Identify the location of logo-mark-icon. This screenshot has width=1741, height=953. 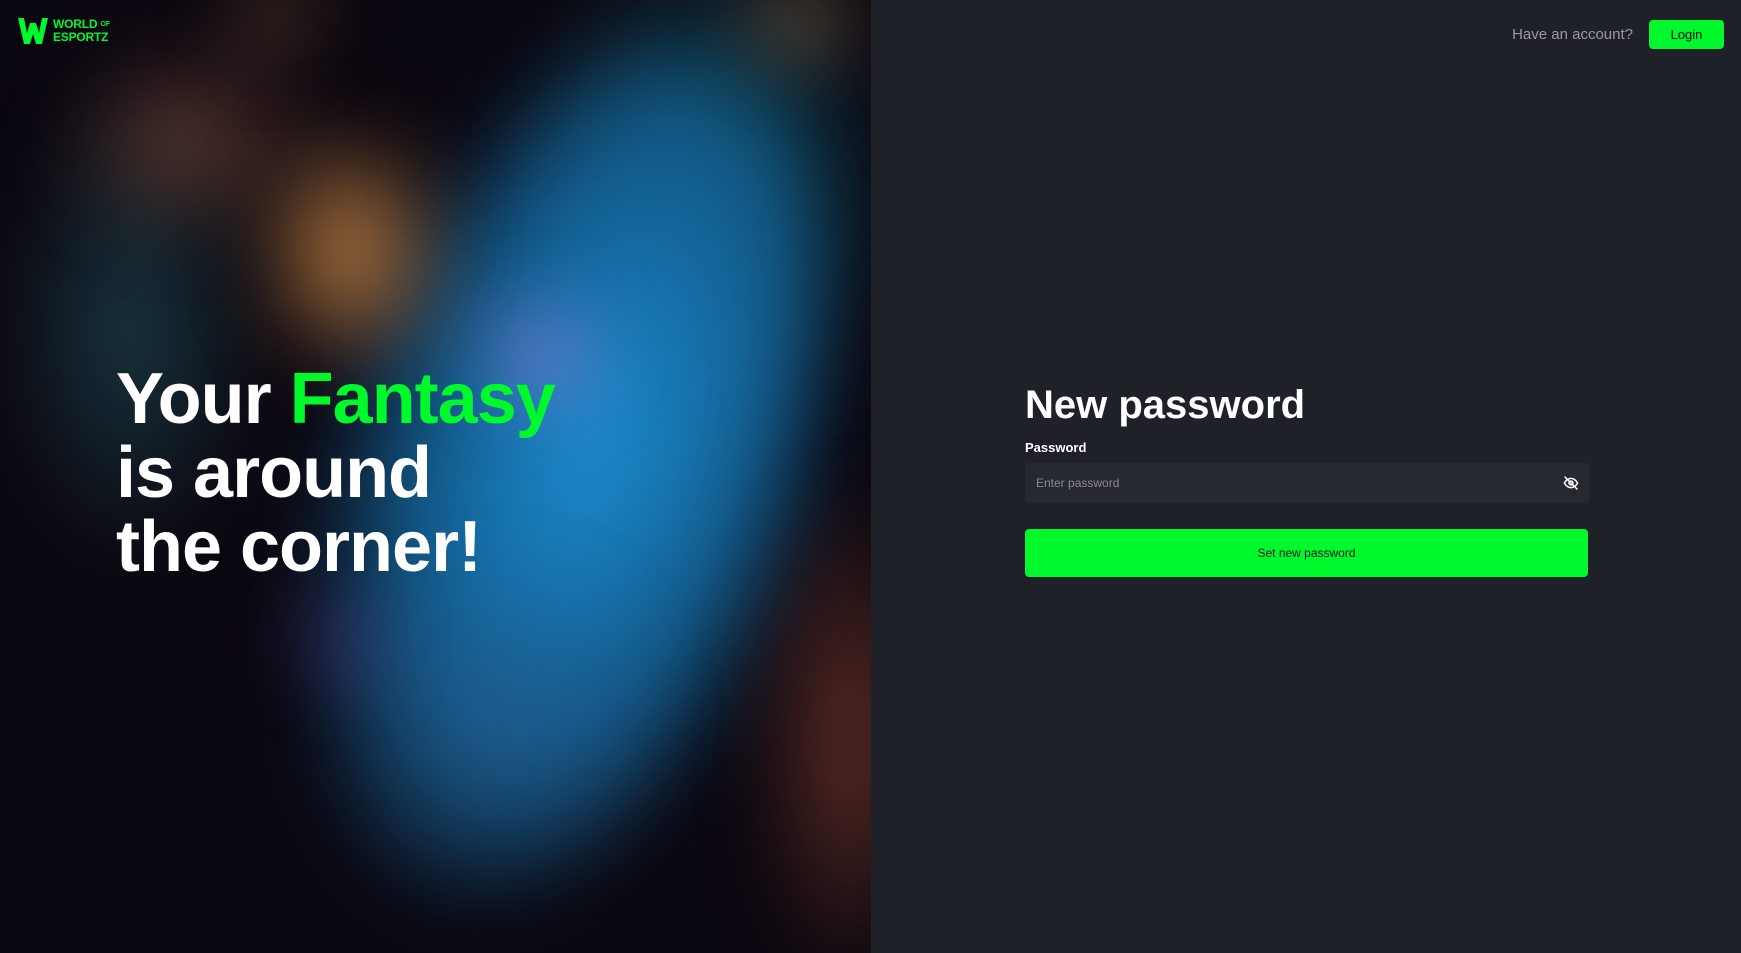
(33, 31).